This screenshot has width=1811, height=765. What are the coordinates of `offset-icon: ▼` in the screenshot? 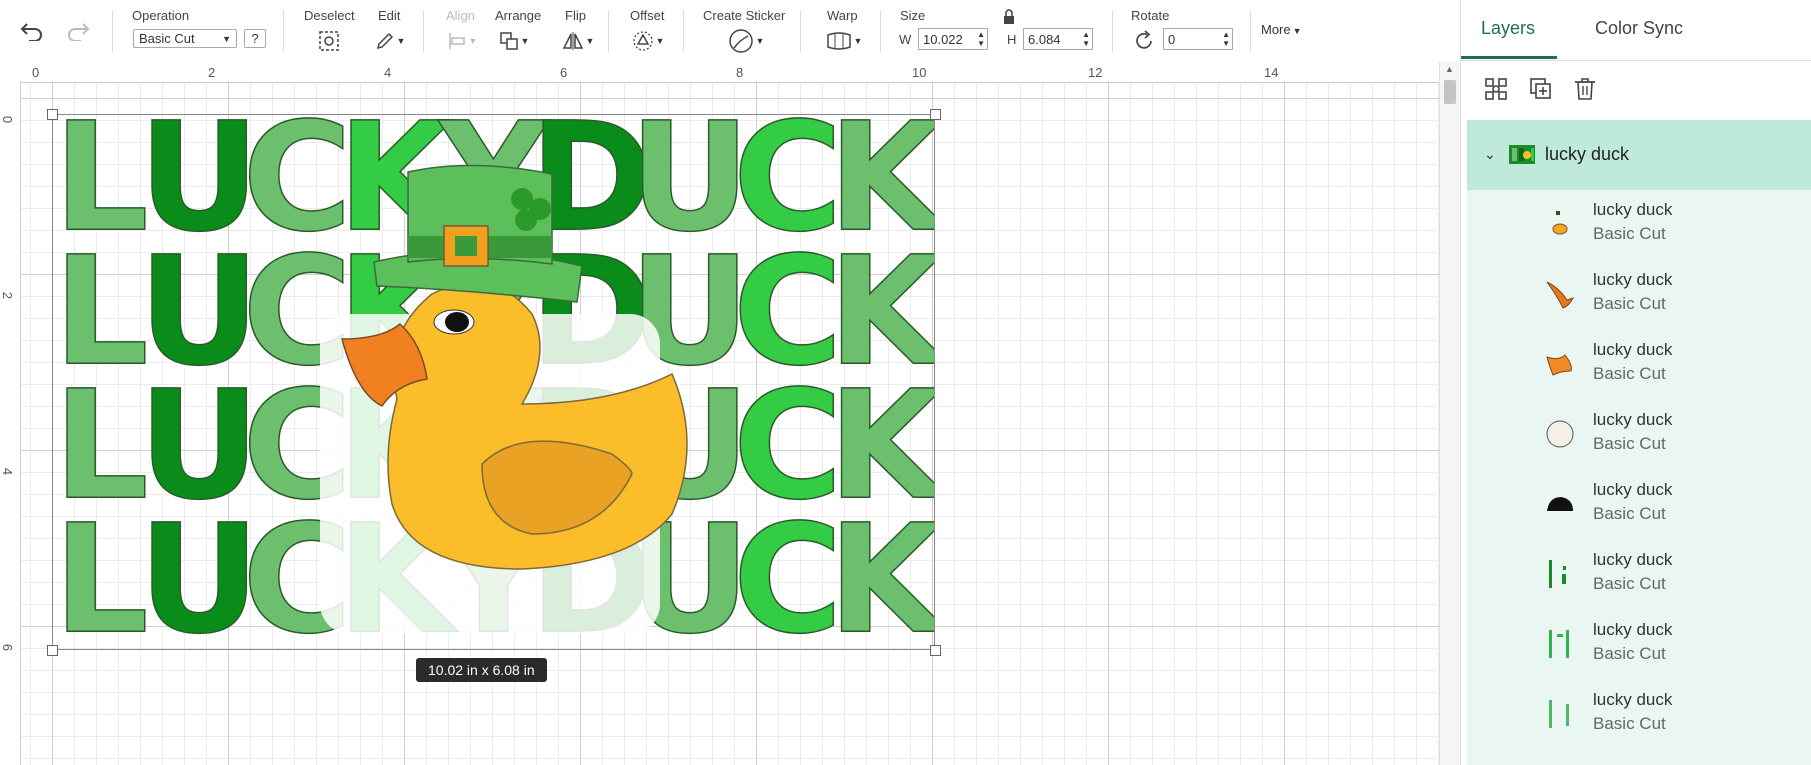 It's located at (648, 41).